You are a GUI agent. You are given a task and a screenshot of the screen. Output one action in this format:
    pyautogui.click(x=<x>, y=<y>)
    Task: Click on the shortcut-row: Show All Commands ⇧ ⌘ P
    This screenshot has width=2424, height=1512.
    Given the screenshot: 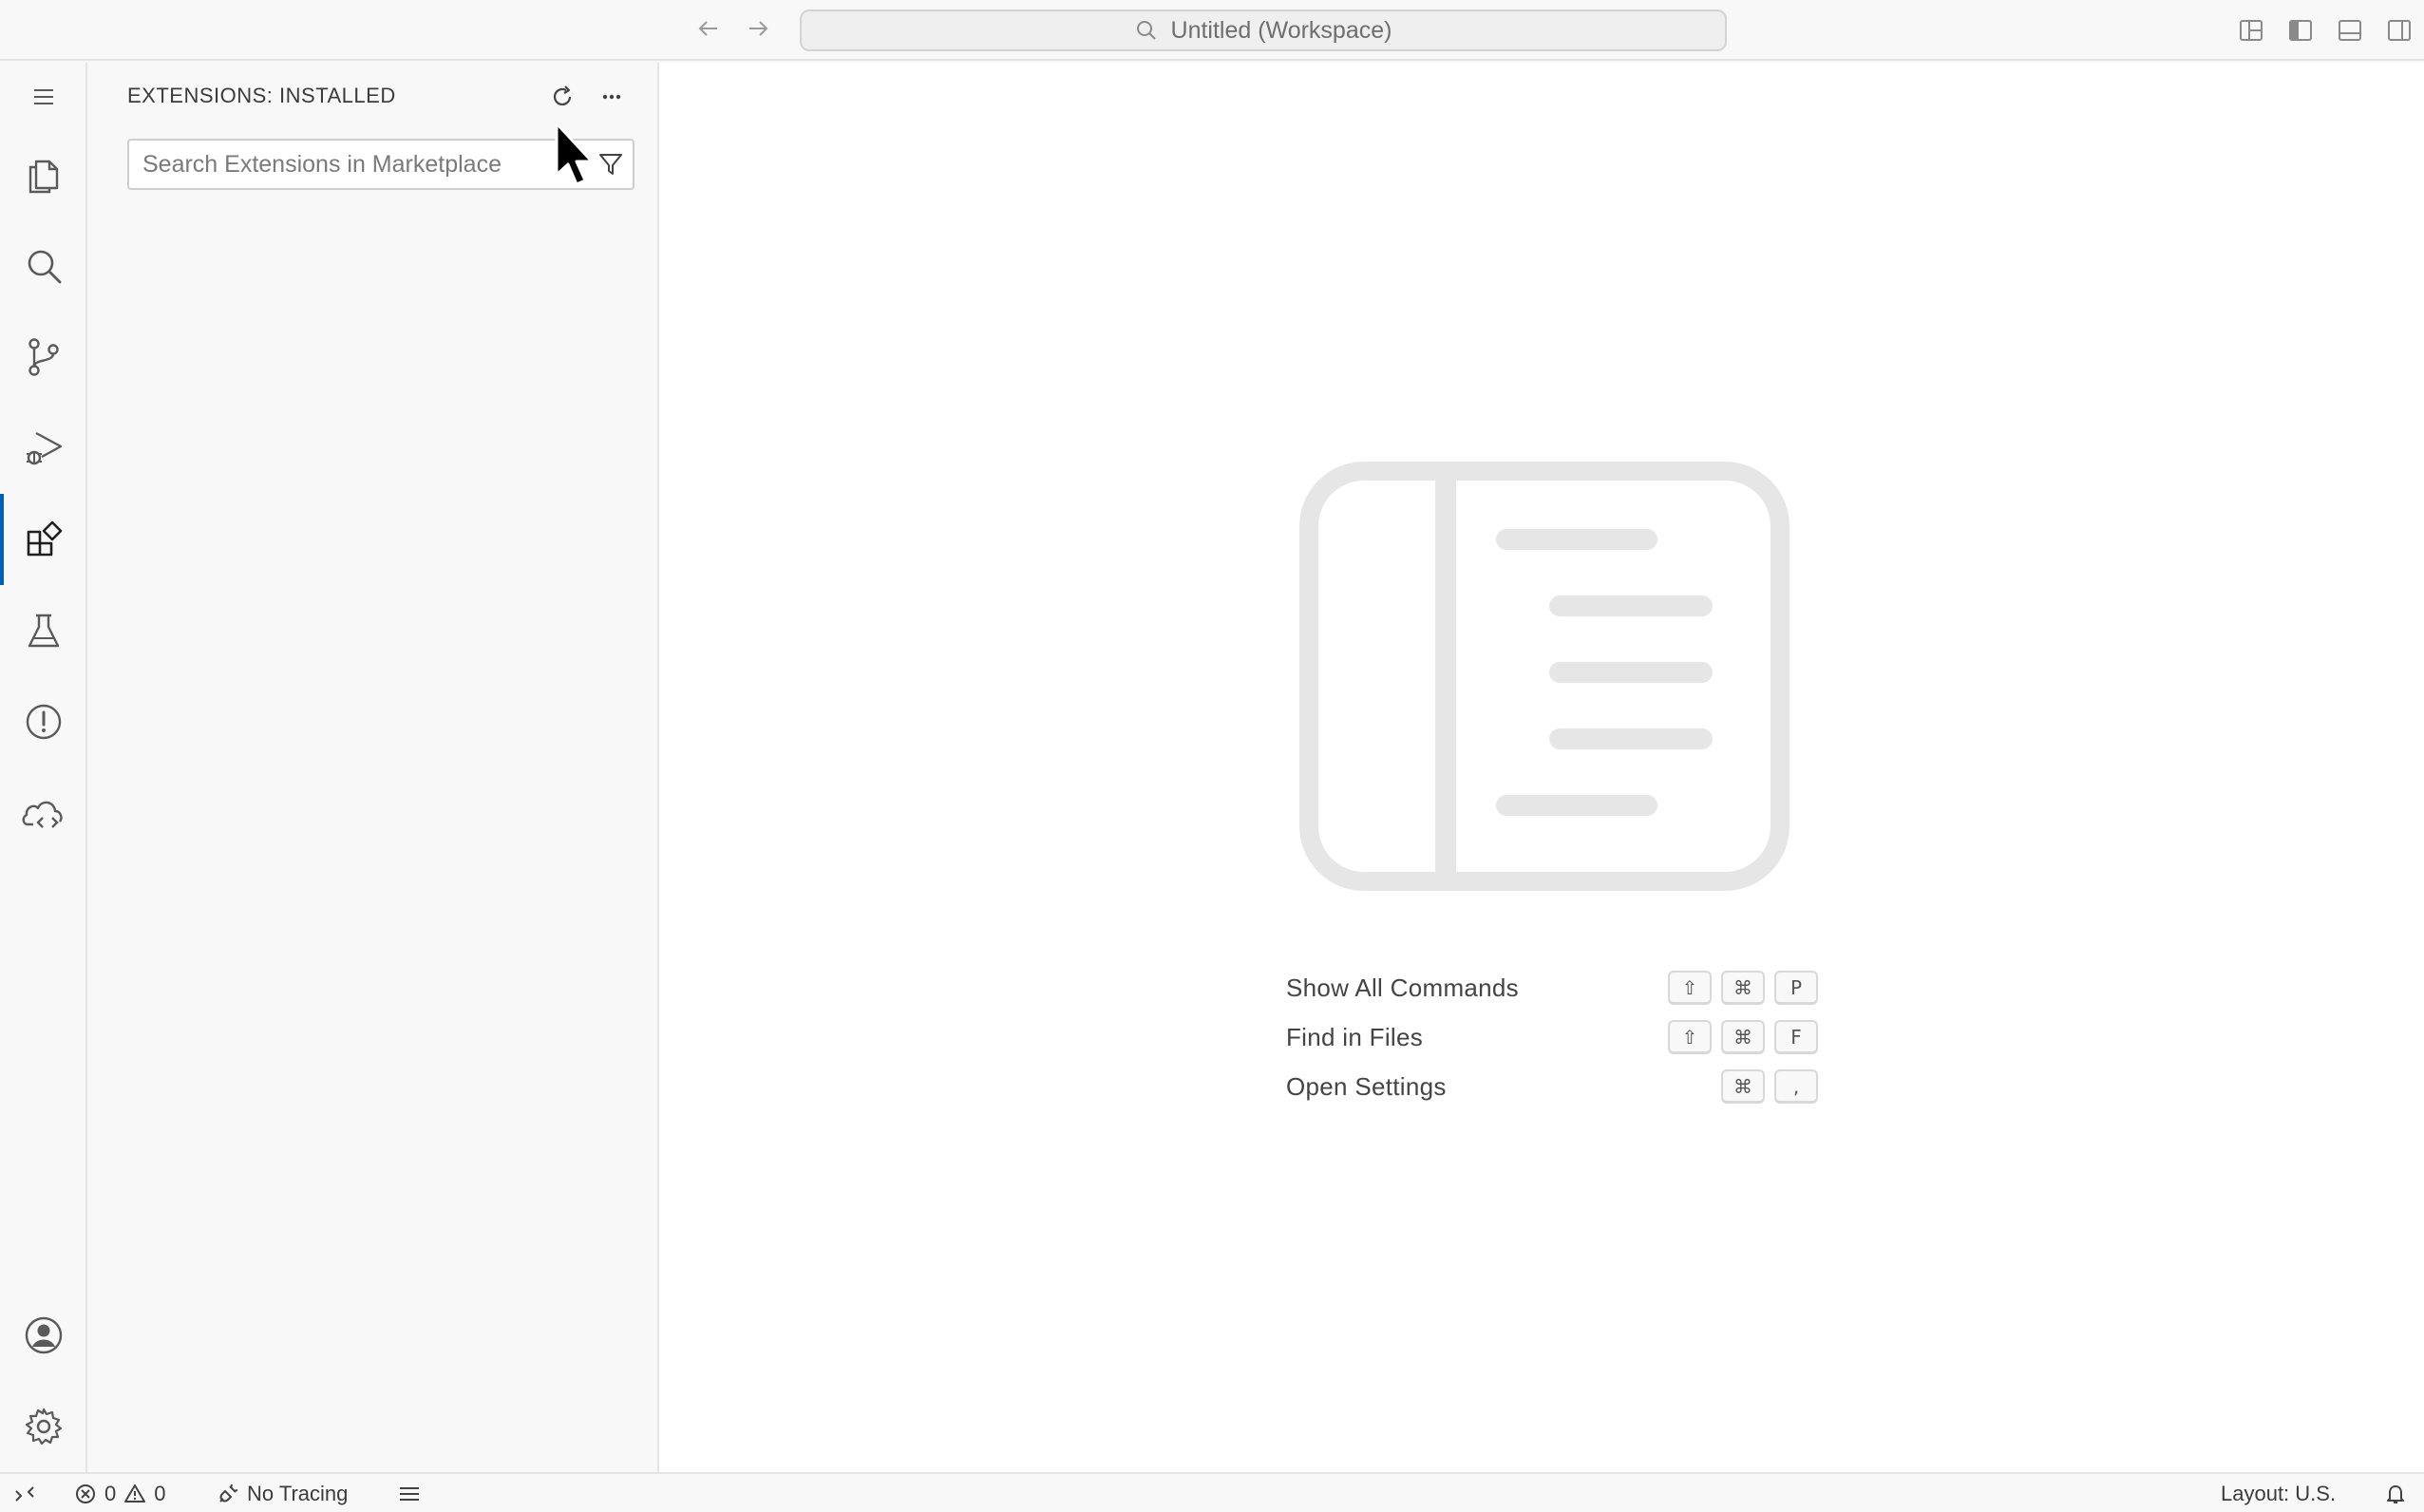 What is the action you would take?
    pyautogui.click(x=1552, y=987)
    